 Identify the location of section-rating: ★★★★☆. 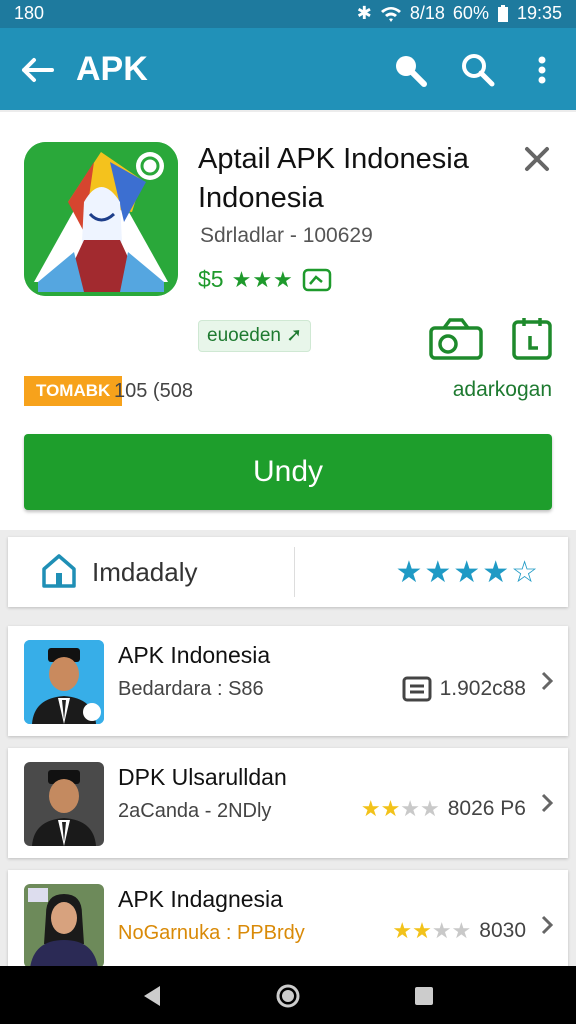
(467, 572).